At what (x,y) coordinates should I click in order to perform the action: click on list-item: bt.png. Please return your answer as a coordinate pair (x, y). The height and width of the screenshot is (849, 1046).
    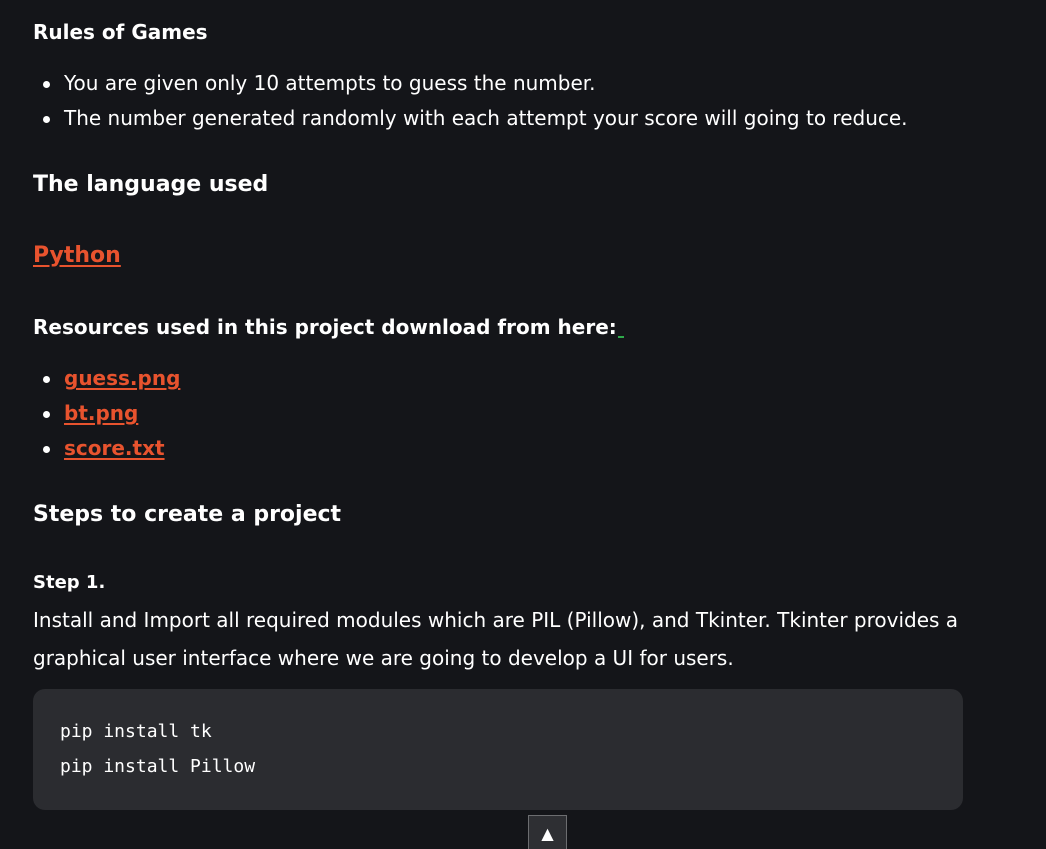
    Looking at the image, I should click on (106, 413).